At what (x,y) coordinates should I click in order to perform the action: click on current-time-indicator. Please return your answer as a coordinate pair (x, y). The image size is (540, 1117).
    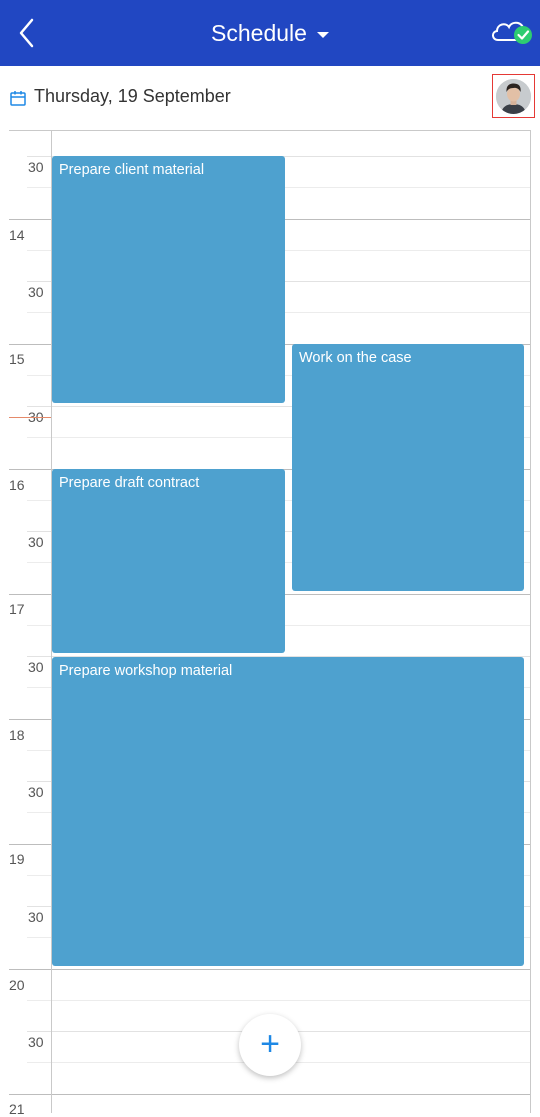
    Looking at the image, I should click on (30, 417).